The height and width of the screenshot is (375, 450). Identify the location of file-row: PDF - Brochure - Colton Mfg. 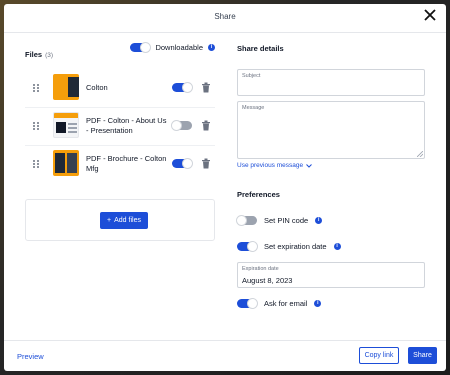
(120, 163).